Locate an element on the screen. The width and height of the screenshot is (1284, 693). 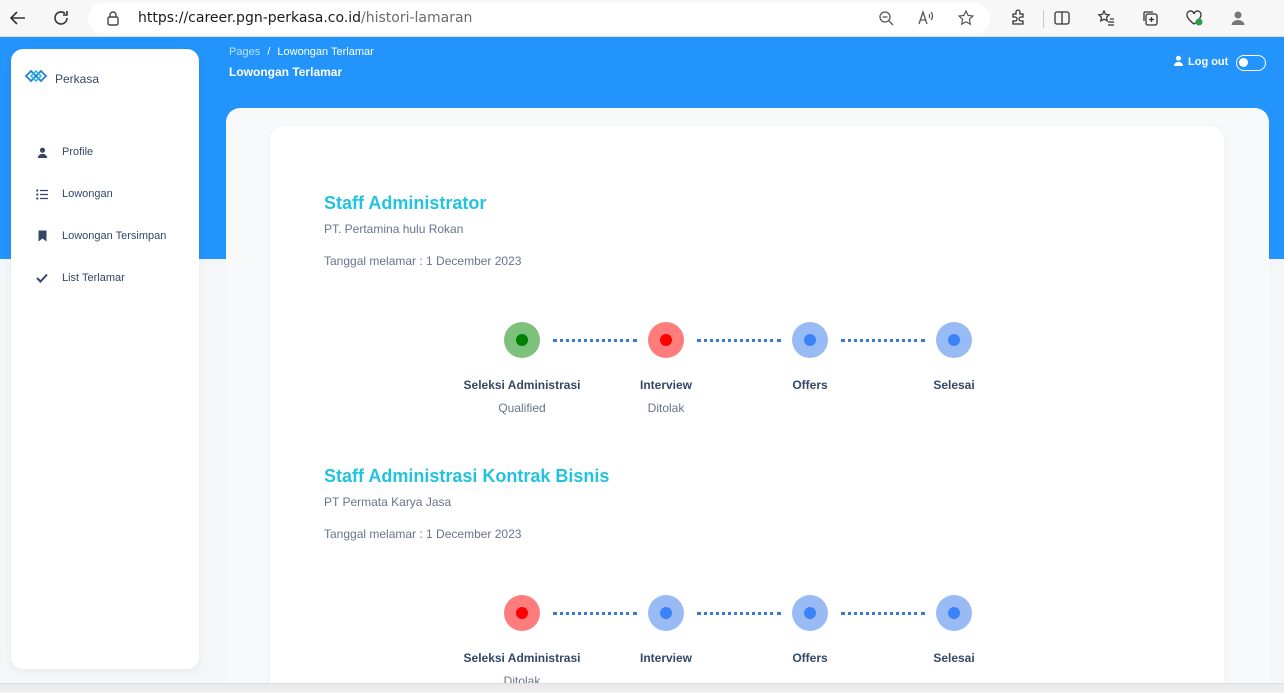
profile-icon is located at coordinates (1238, 18).